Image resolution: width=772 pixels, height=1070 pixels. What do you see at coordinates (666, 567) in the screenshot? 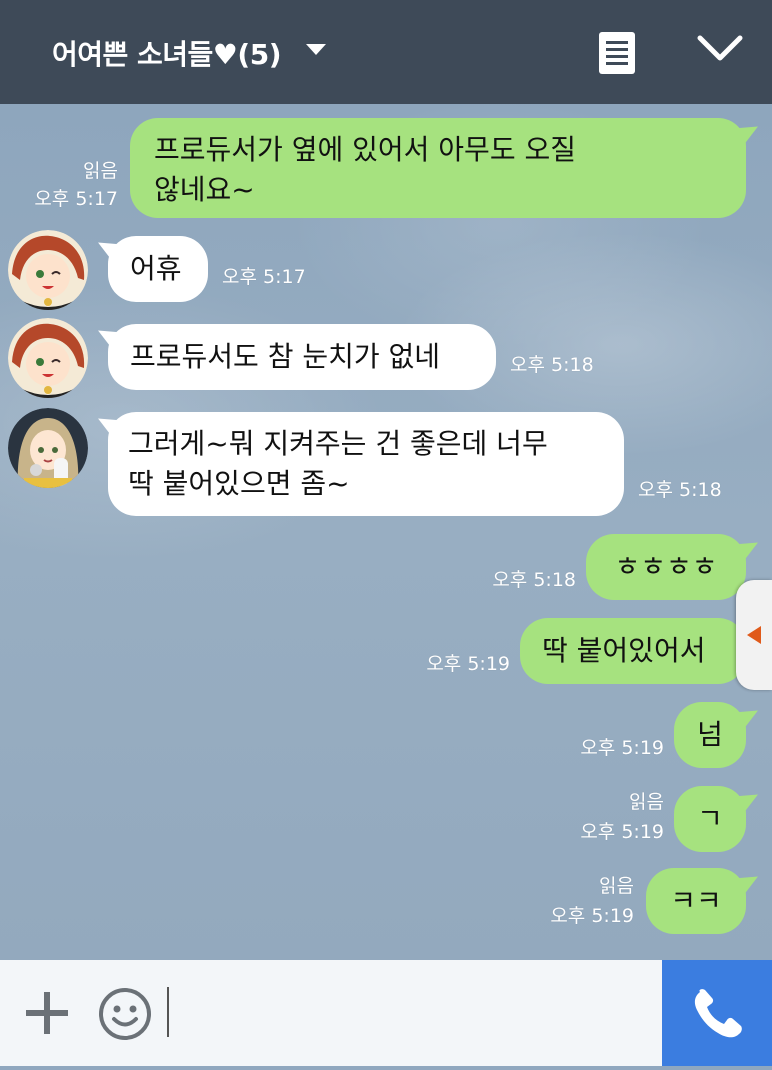
I see `message-bubble-mine: ㅎㅎㅎㅎ` at bounding box center [666, 567].